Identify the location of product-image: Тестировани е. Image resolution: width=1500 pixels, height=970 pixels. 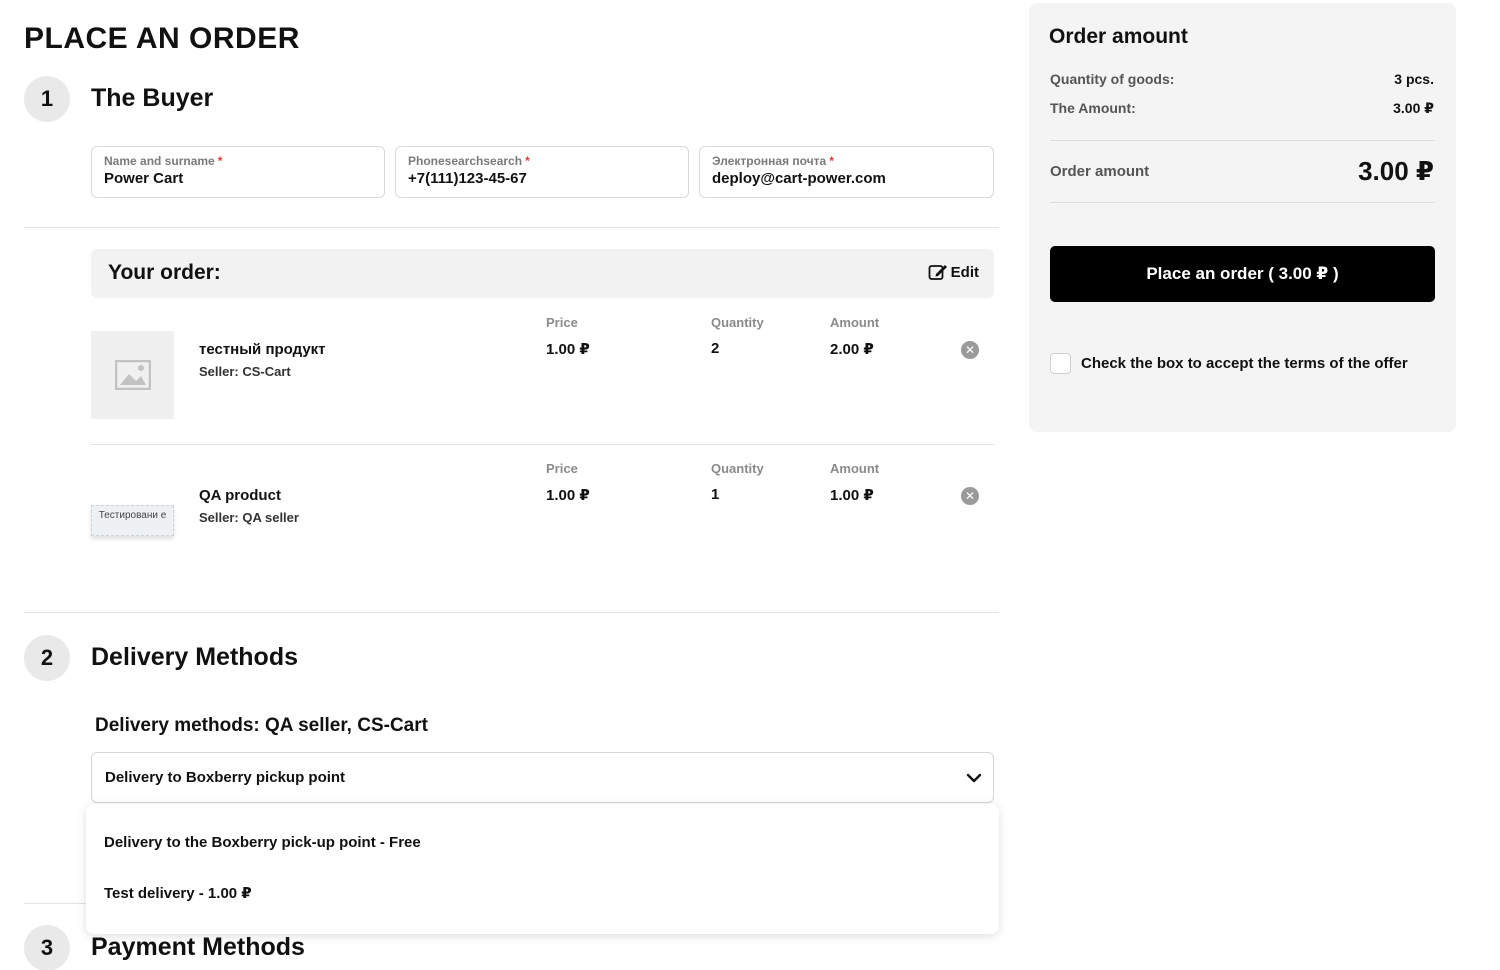
(132, 520).